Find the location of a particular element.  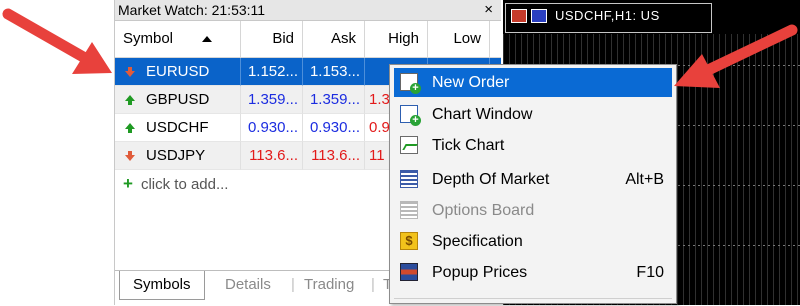

tab-trading: Trading is located at coordinates (329, 285).